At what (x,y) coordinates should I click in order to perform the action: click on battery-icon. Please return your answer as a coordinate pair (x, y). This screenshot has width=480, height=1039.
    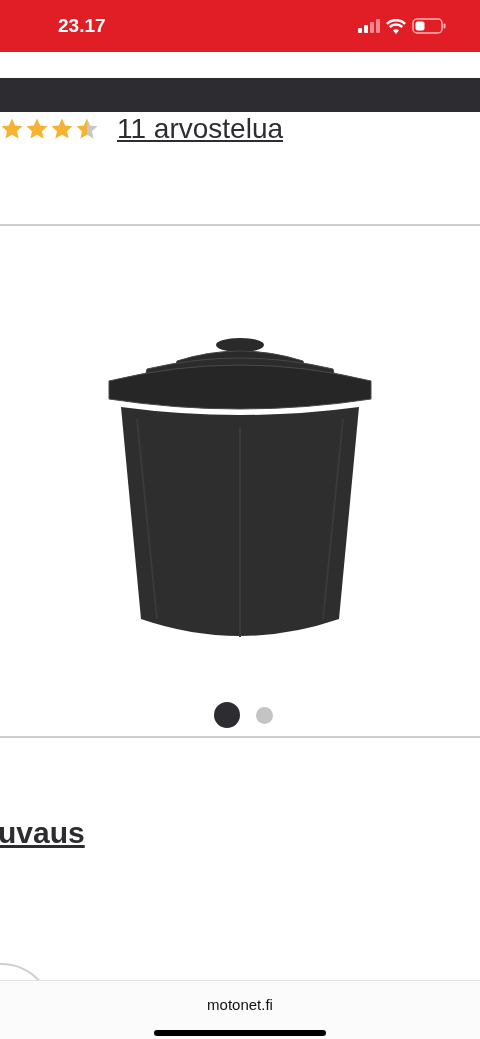
    Looking at the image, I should click on (429, 26).